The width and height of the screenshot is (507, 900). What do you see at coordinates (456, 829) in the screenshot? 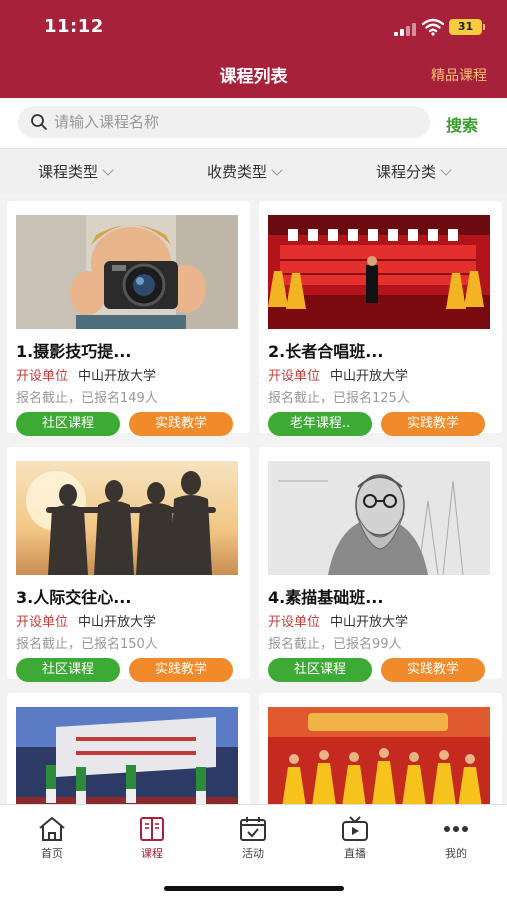
I see `more-dots-icon` at bounding box center [456, 829].